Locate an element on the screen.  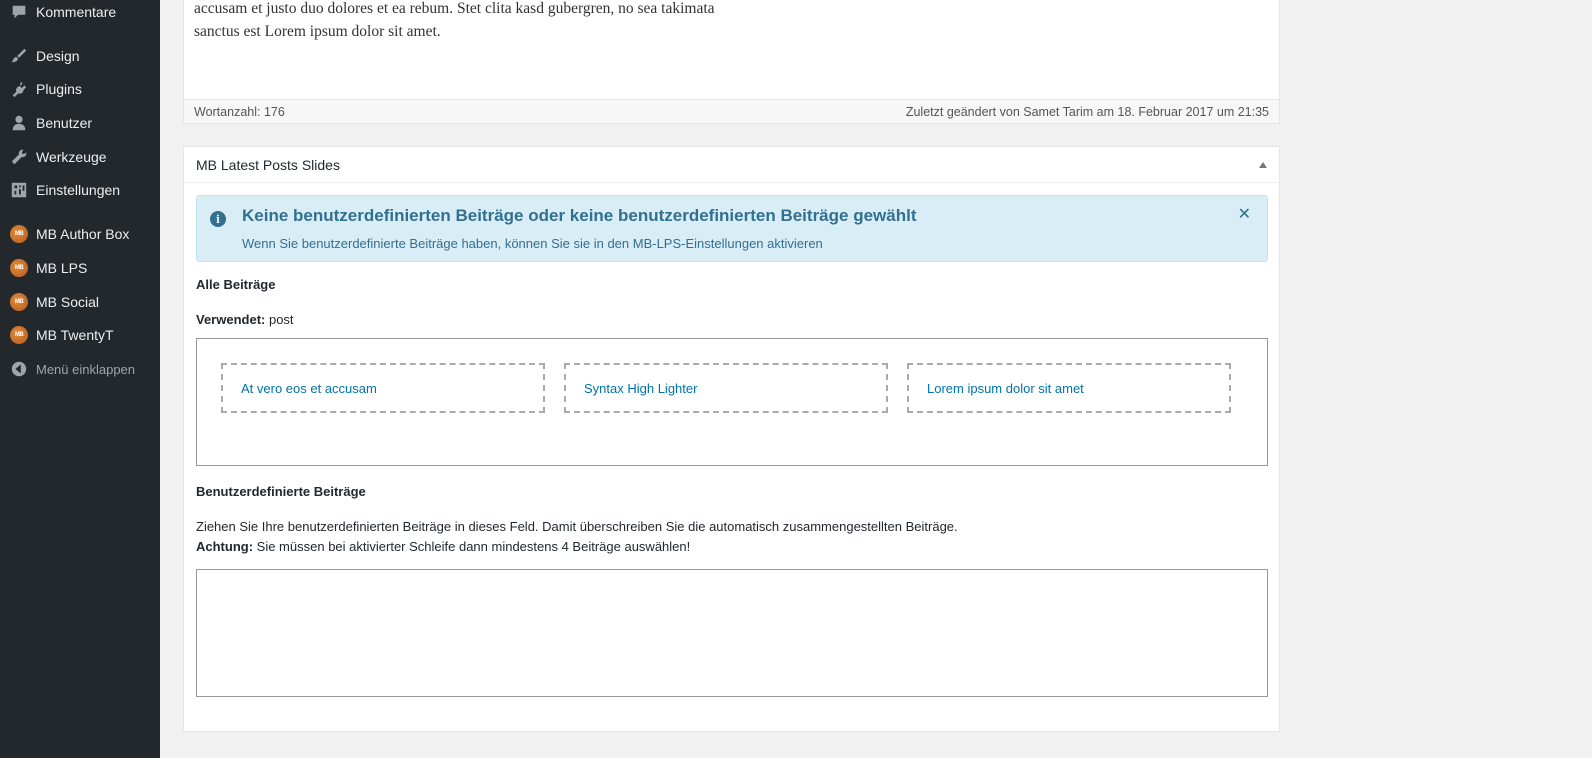
sidebar-item-label: MB TwentyT is located at coordinates (75, 335).